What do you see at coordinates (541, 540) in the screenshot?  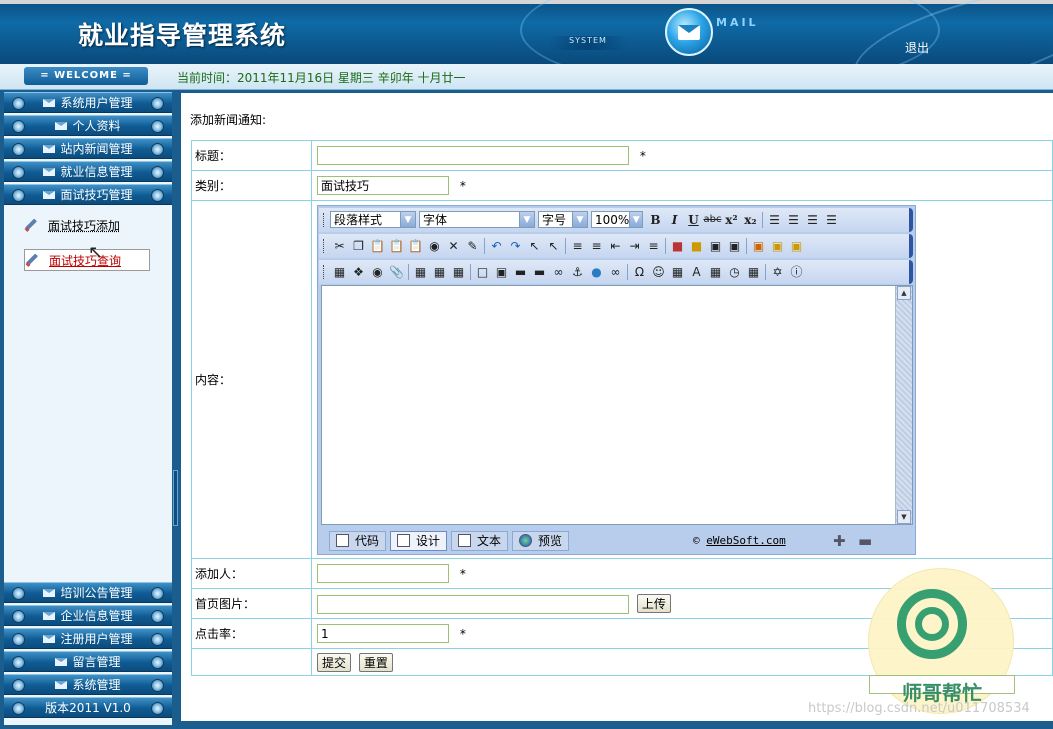 I see `mode-tab-preview: 预览` at bounding box center [541, 540].